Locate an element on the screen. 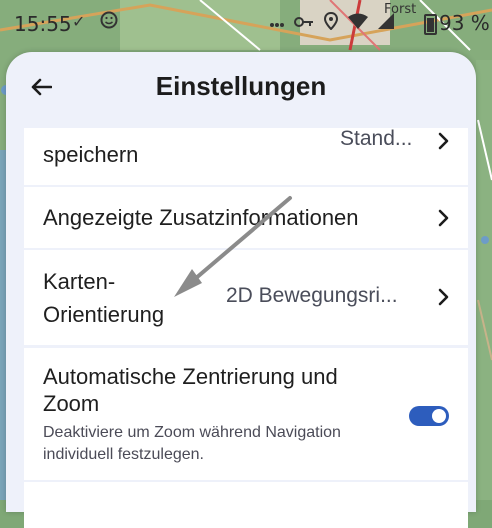 This screenshot has height=528, width=492. sheet-header: Einstellungen is located at coordinates (241, 87).